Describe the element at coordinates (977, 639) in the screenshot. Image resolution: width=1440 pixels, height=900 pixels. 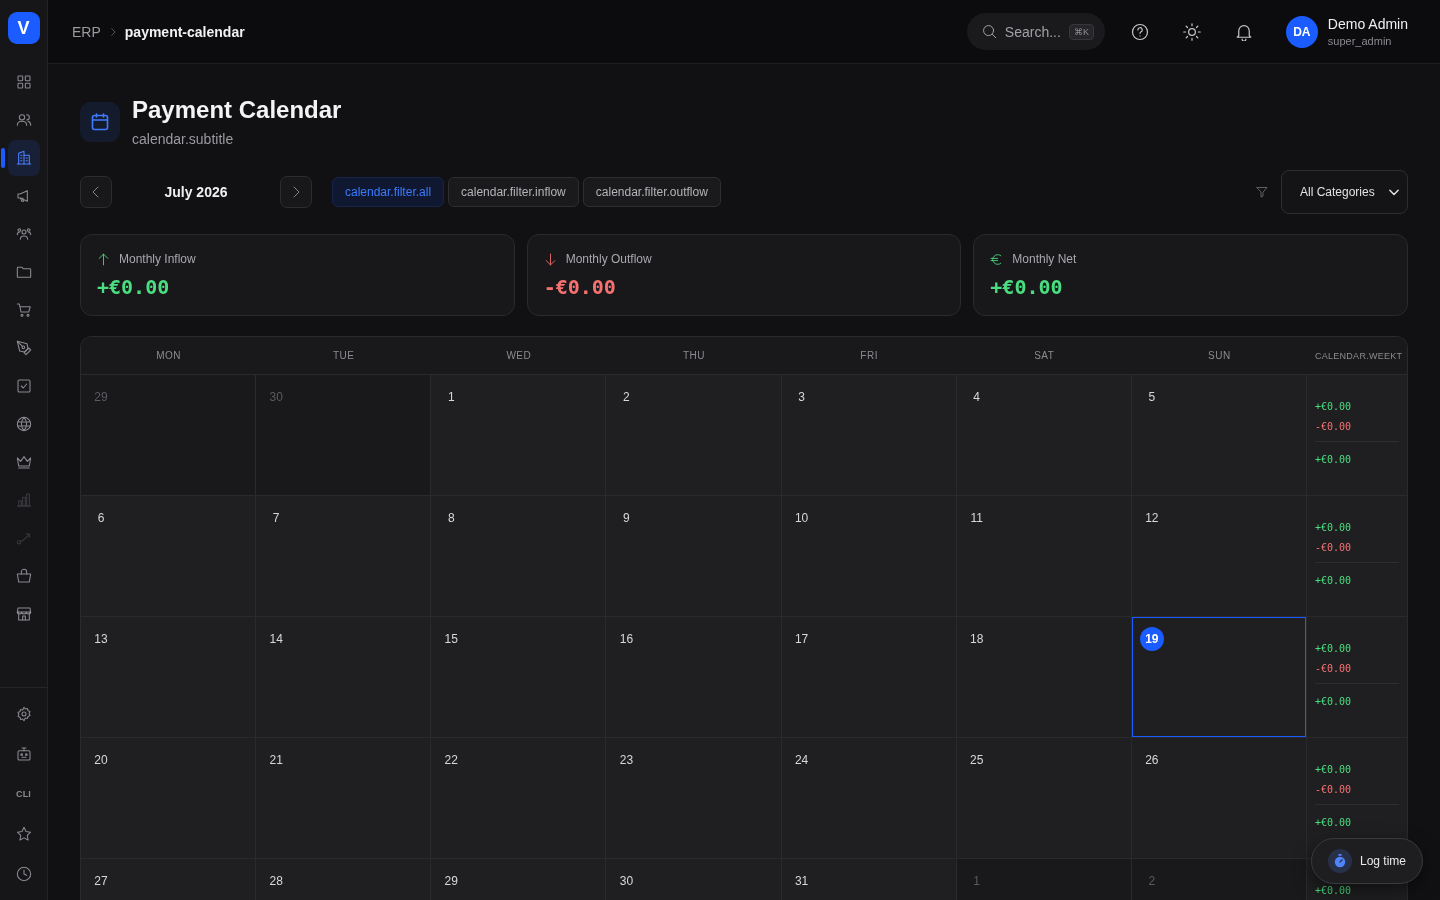
I see `day-number: 18` at that location.